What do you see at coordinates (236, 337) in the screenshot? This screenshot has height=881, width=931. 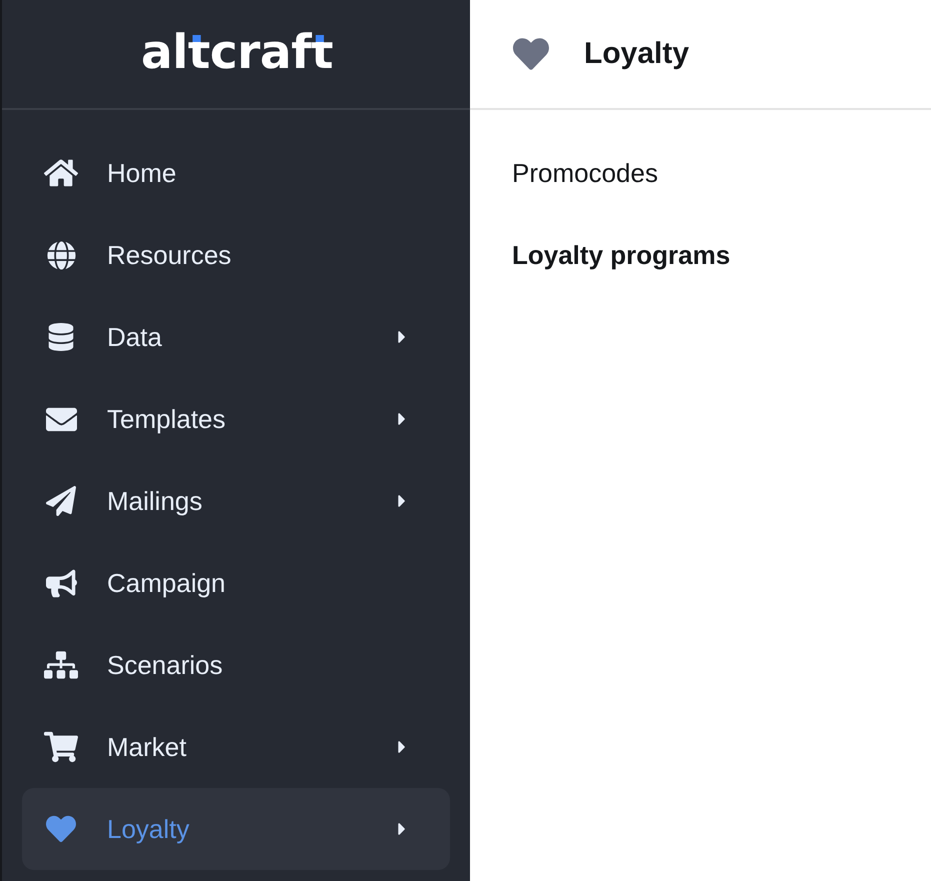 I see `nav-item: Data` at bounding box center [236, 337].